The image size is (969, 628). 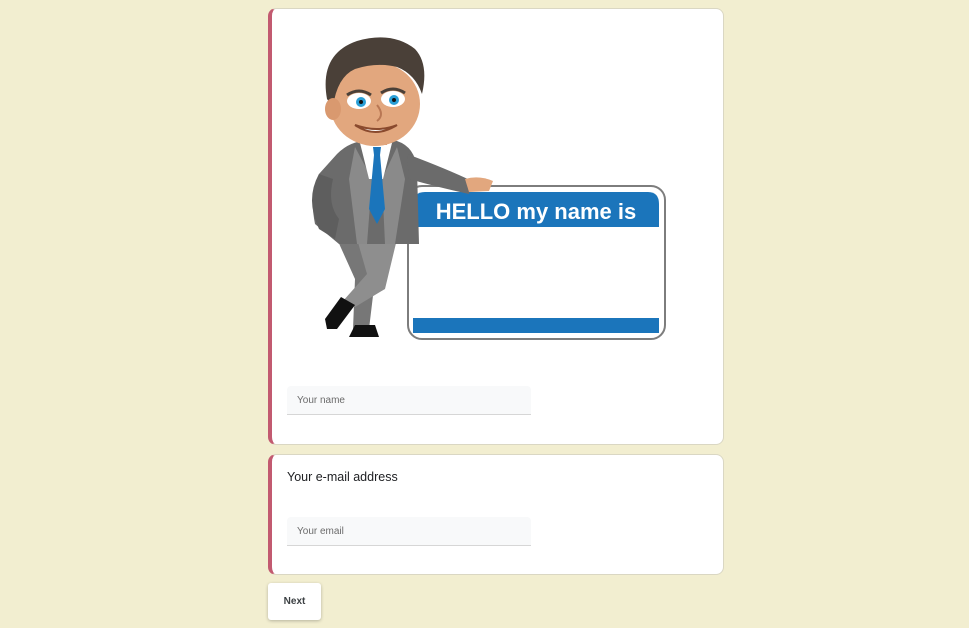 What do you see at coordinates (294, 601) in the screenshot?
I see `next-button: Next` at bounding box center [294, 601].